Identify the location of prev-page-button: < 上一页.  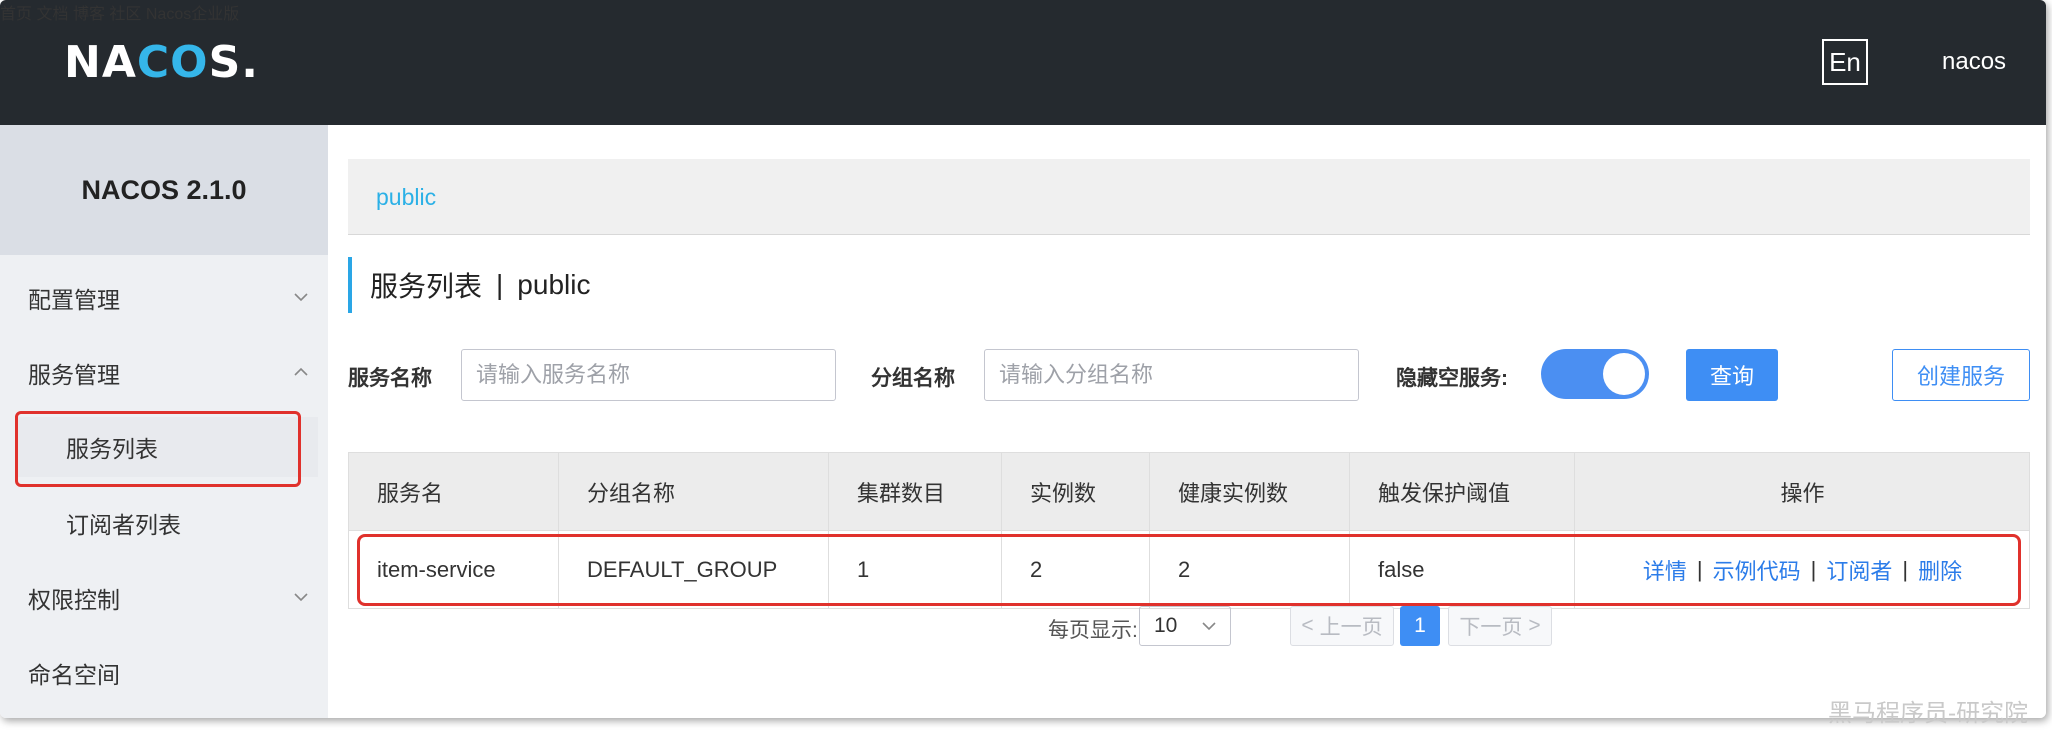
(1342, 626).